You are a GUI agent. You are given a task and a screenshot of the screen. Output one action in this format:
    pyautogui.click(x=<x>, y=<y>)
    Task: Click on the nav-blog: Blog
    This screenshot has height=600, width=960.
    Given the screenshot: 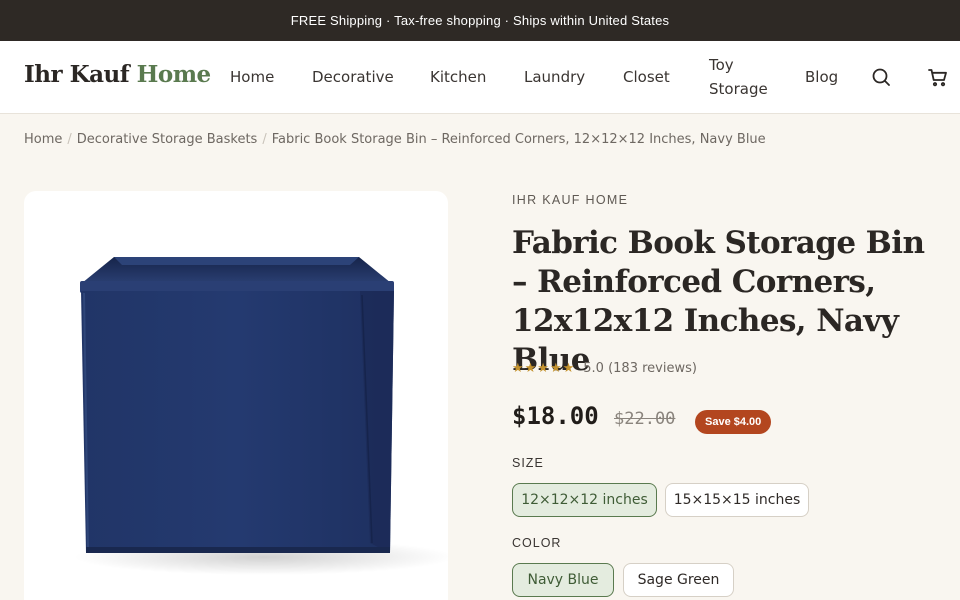 What is the action you would take?
    pyautogui.click(x=821, y=77)
    